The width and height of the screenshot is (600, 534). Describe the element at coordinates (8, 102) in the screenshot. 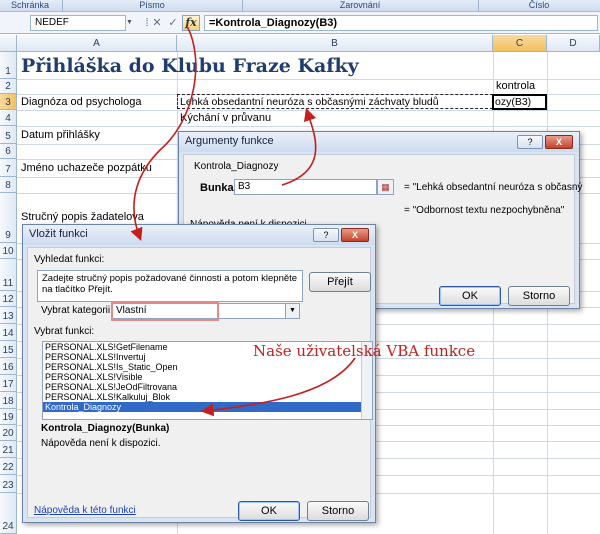

I see `row-header: 3` at that location.